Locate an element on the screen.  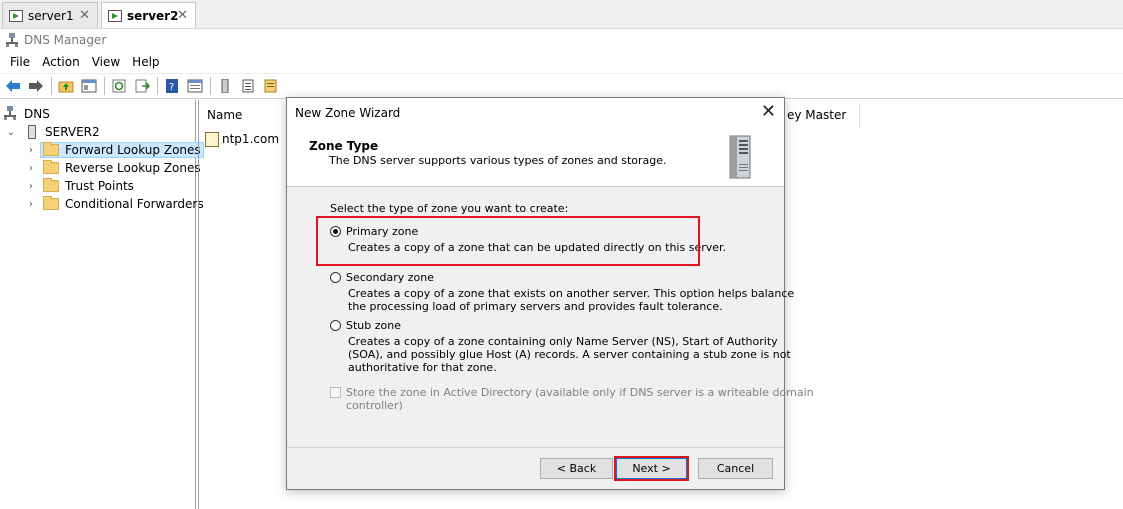
column-divider is located at coordinates (859, 116).